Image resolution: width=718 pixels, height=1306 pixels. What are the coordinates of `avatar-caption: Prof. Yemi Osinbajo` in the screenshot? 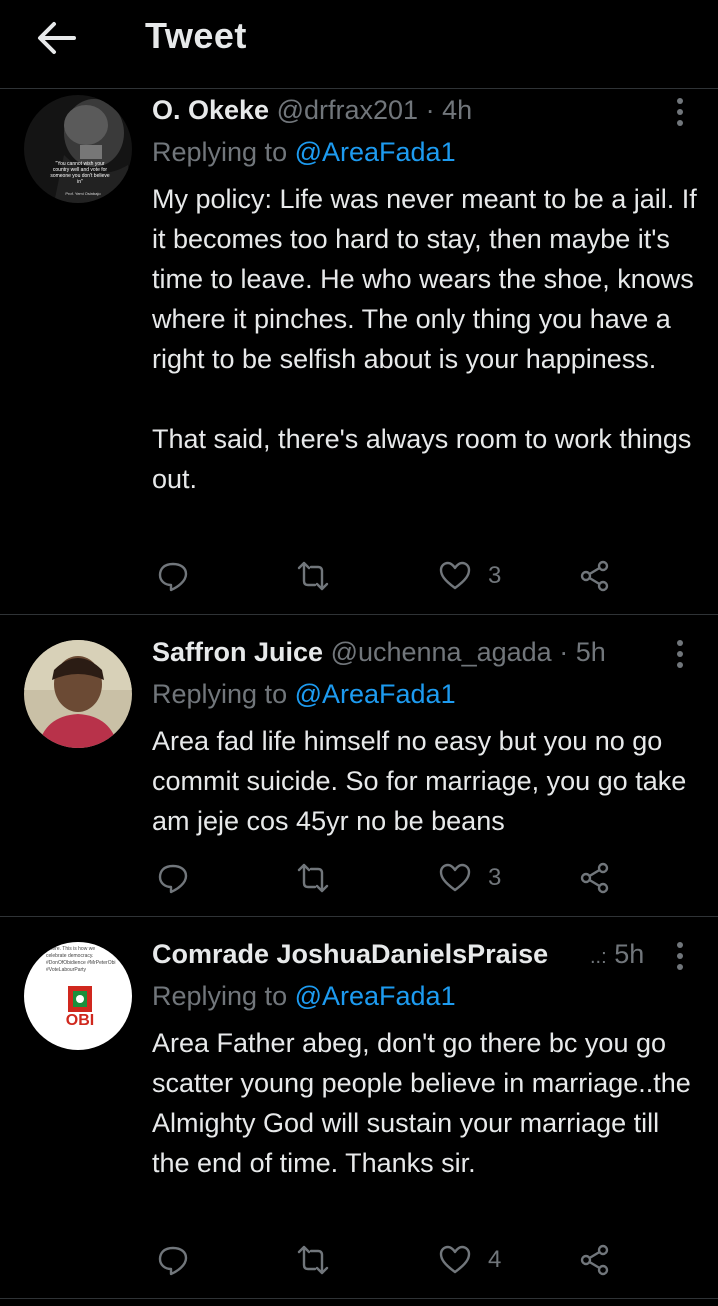 It's located at (83, 193).